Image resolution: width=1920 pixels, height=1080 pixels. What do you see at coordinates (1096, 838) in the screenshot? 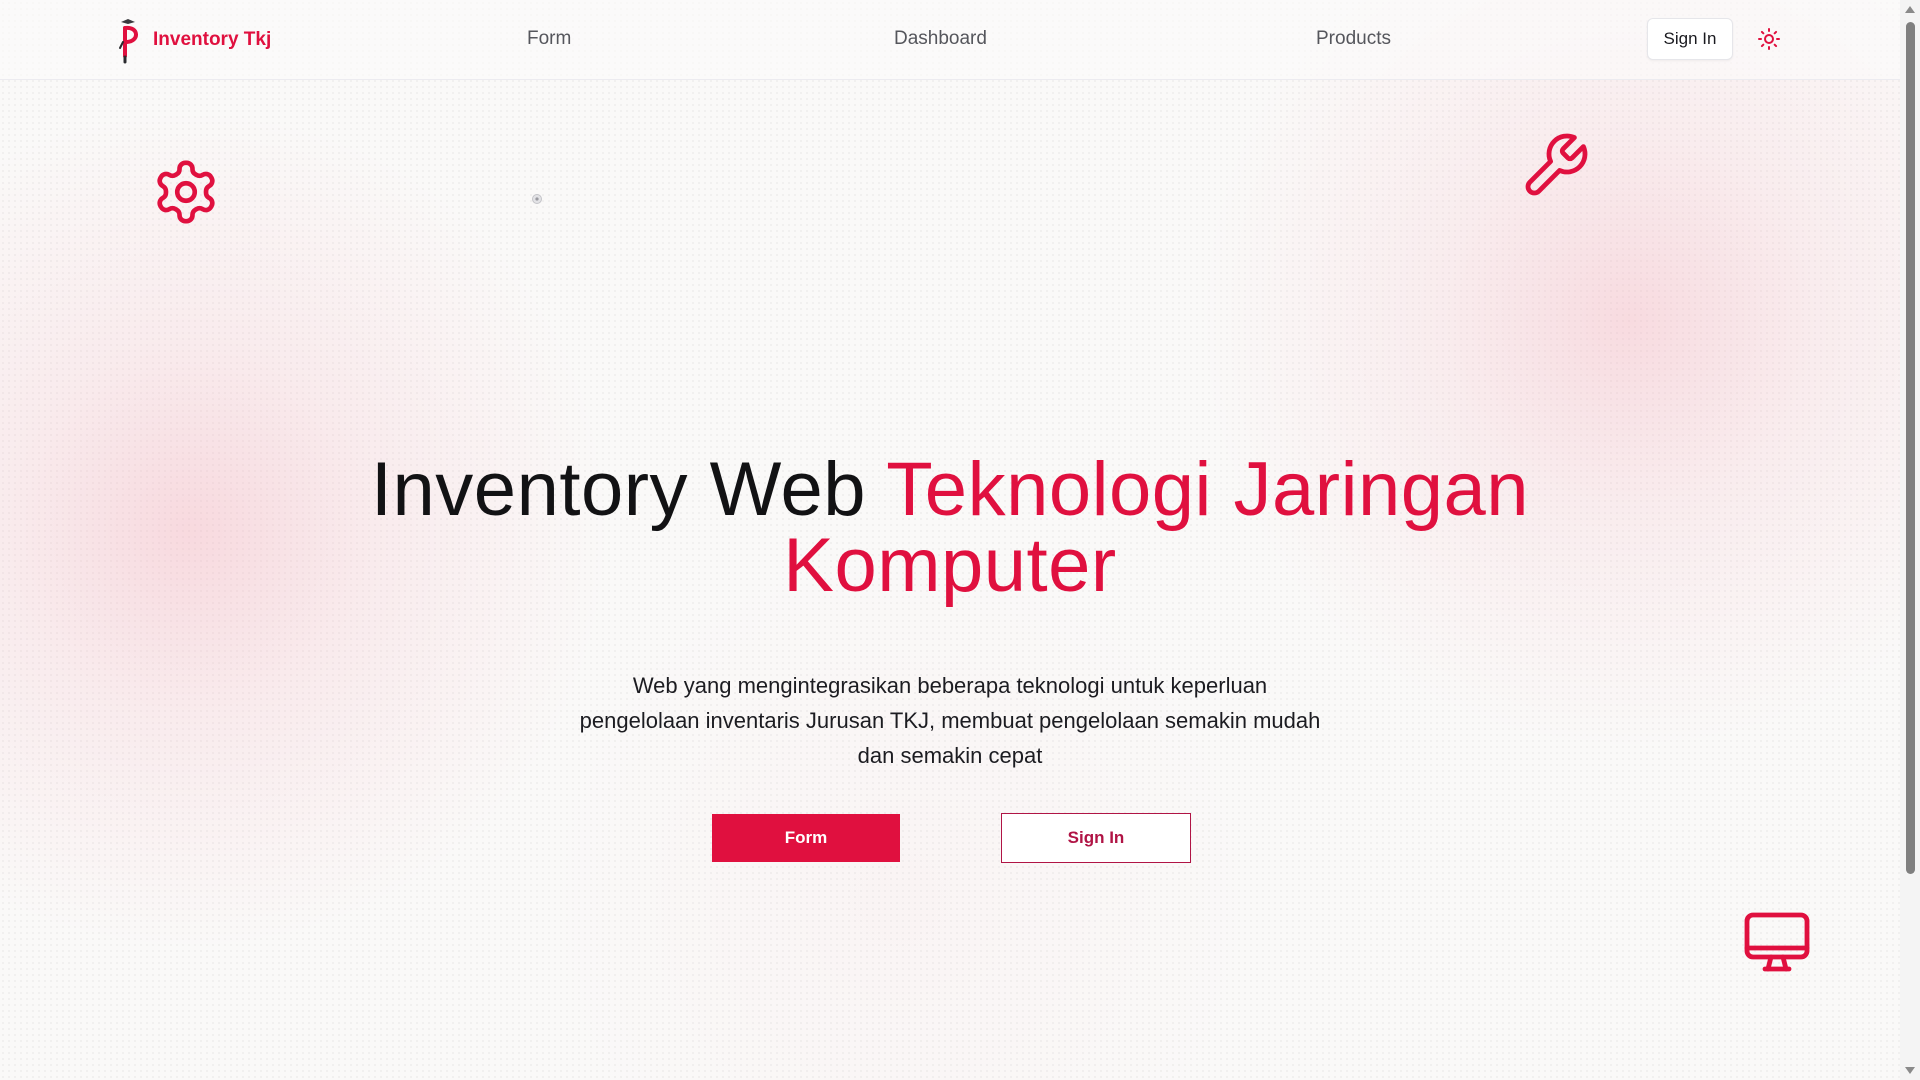
I see `sign-in-cta-button: Sign In` at bounding box center [1096, 838].